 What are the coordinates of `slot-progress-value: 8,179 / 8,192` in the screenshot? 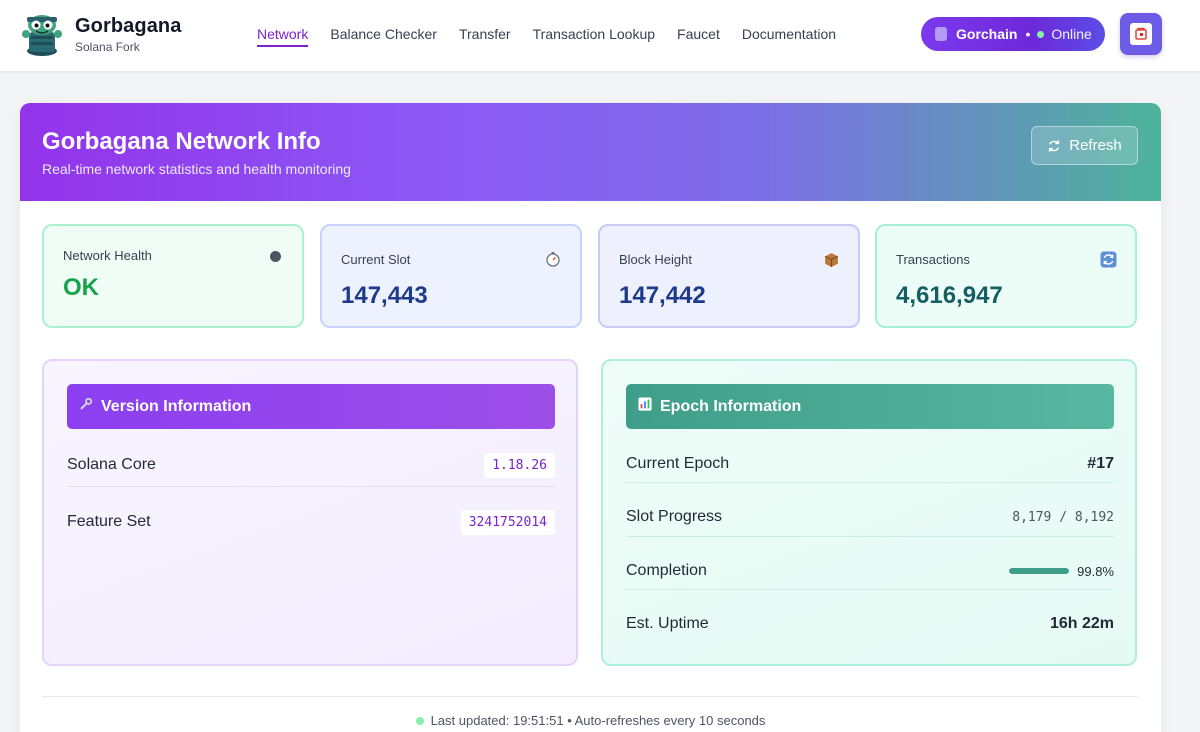 It's located at (1063, 517).